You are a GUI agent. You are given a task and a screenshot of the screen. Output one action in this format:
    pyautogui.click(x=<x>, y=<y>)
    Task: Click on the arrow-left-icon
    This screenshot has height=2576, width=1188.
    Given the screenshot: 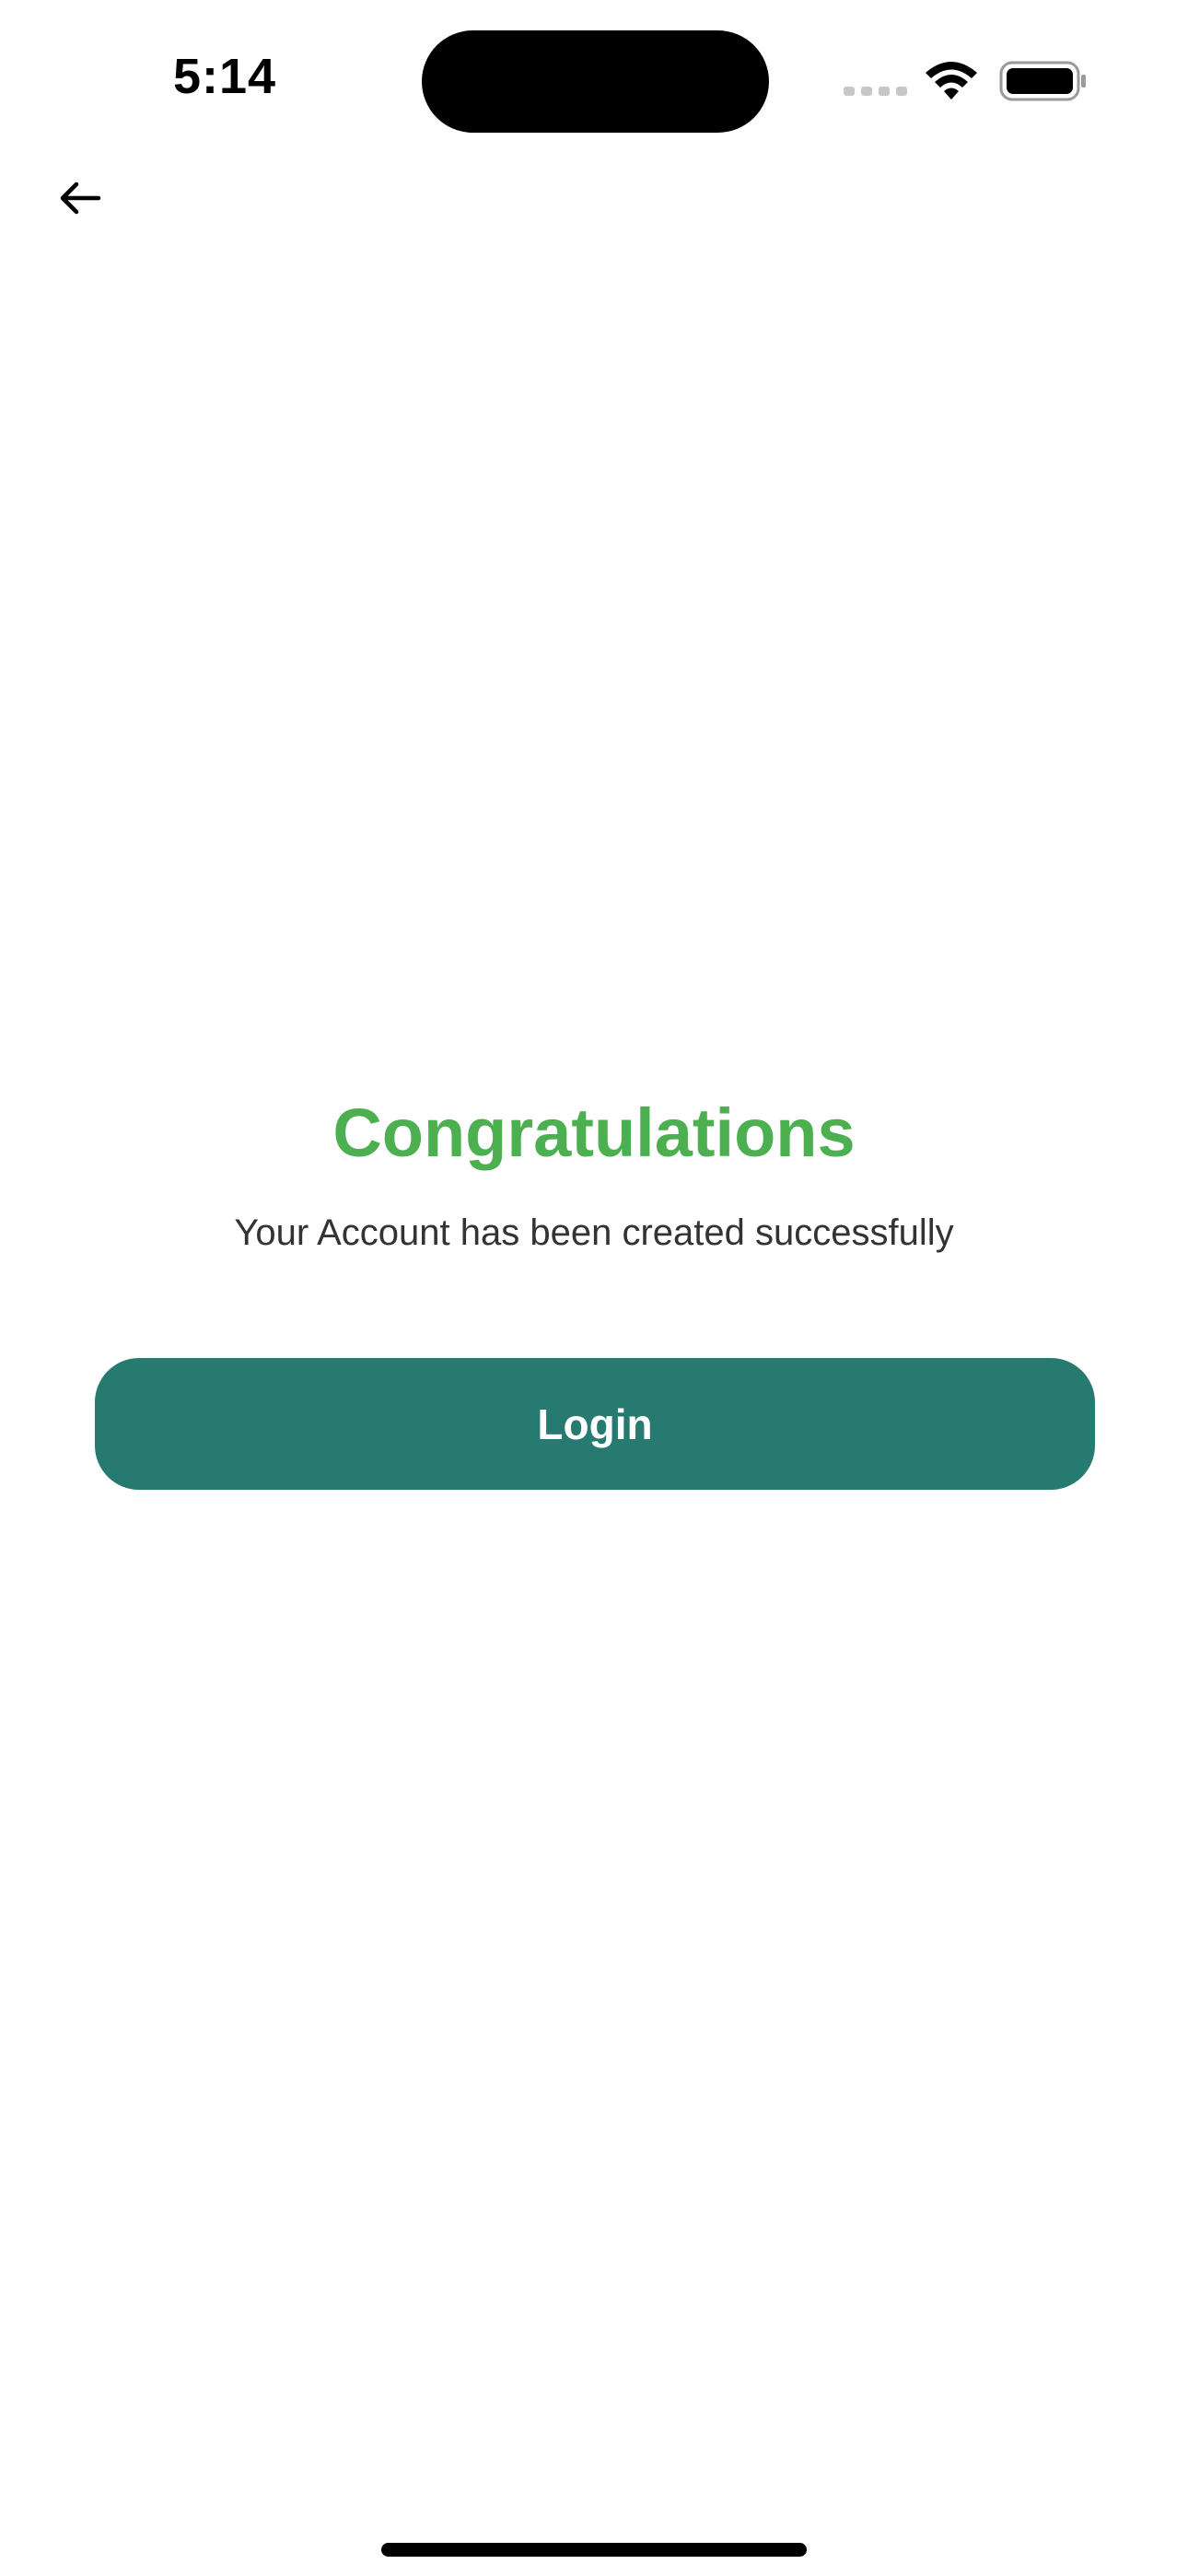 What is the action you would take?
    pyautogui.click(x=80, y=198)
    